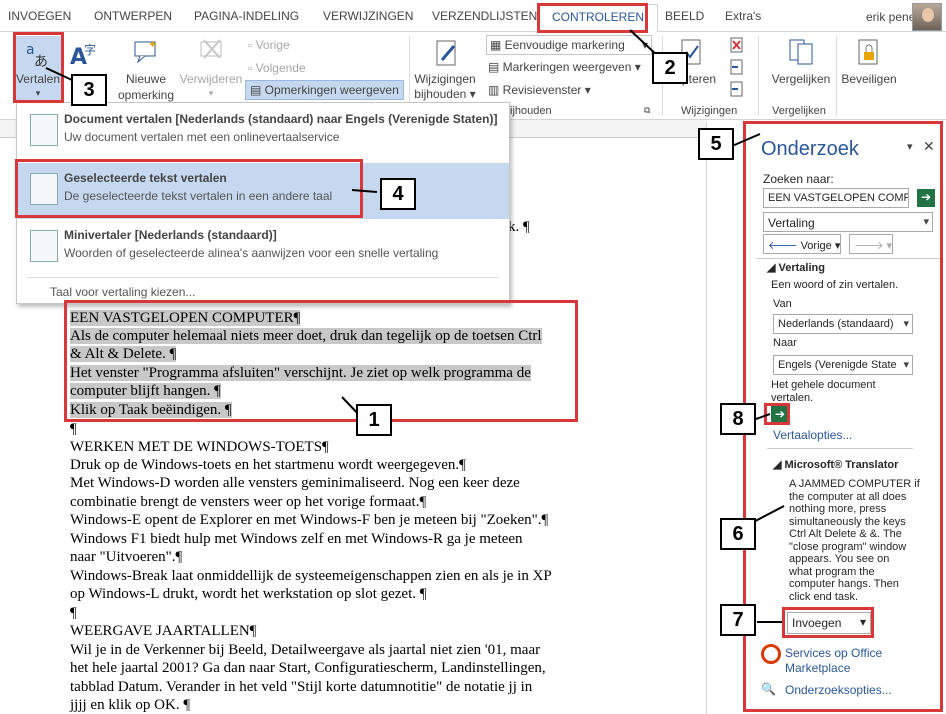 Image resolution: width=946 pixels, height=714 pixels. What do you see at coordinates (211, 70) in the screenshot?
I see `delete-comment-button: Verwijderen ▾` at bounding box center [211, 70].